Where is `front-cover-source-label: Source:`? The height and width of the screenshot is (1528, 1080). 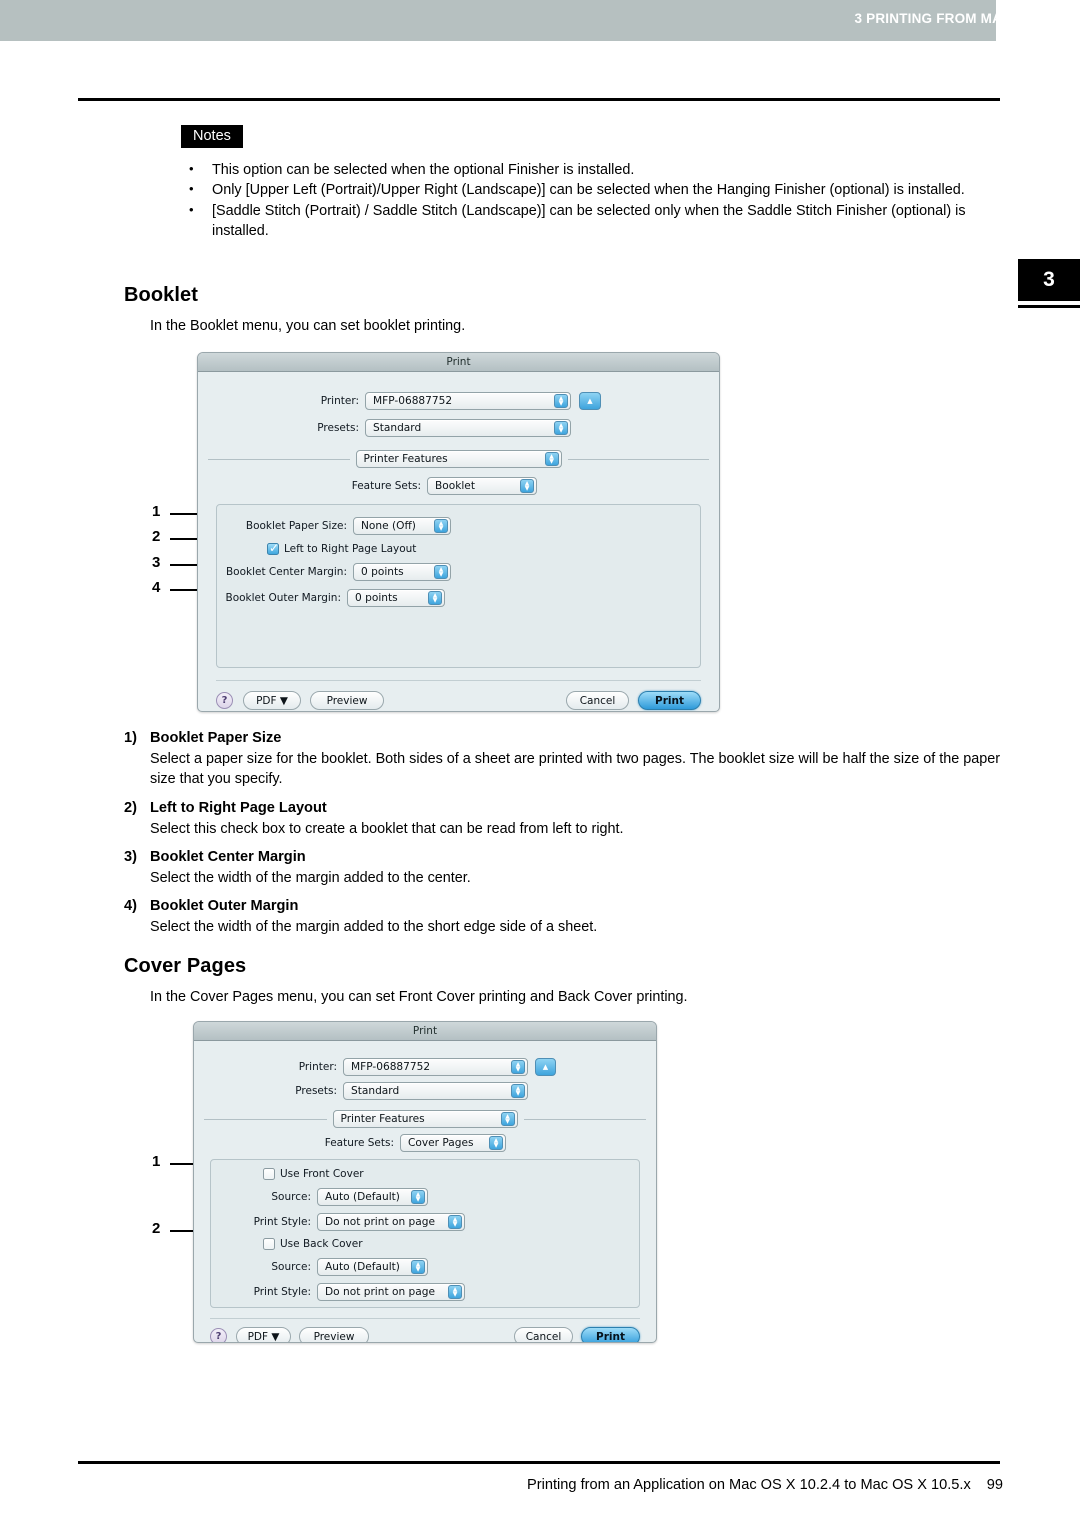
front-cover-source-label: Source: is located at coordinates (291, 1197).